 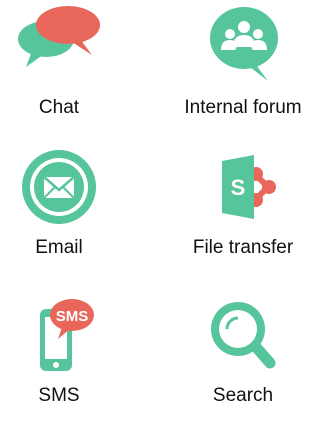 I want to click on feature-chat: Chat, so click(x=69, y=62).